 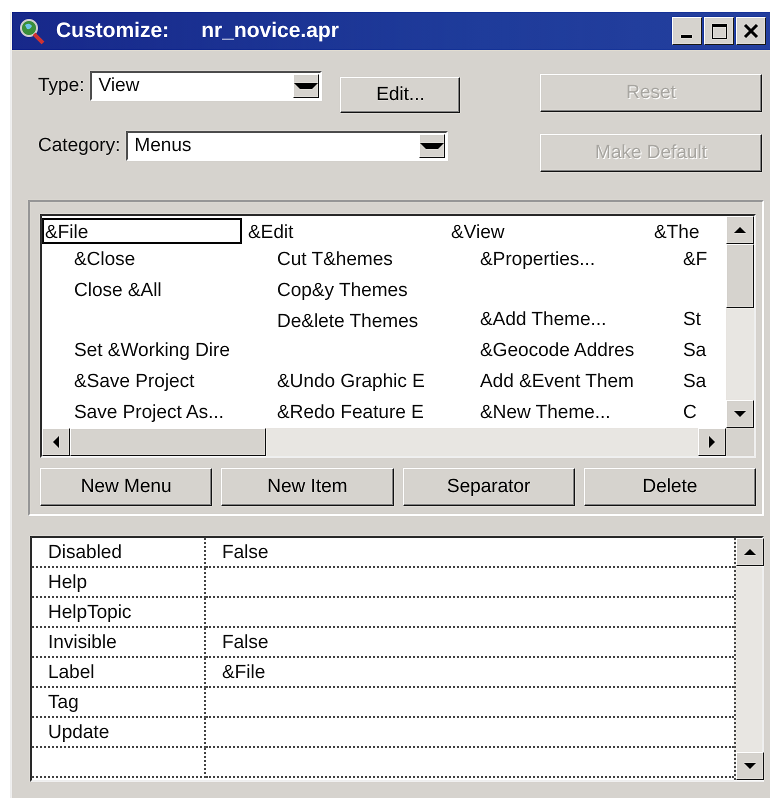 I want to click on category-dropdown: Menus, so click(x=287, y=146).